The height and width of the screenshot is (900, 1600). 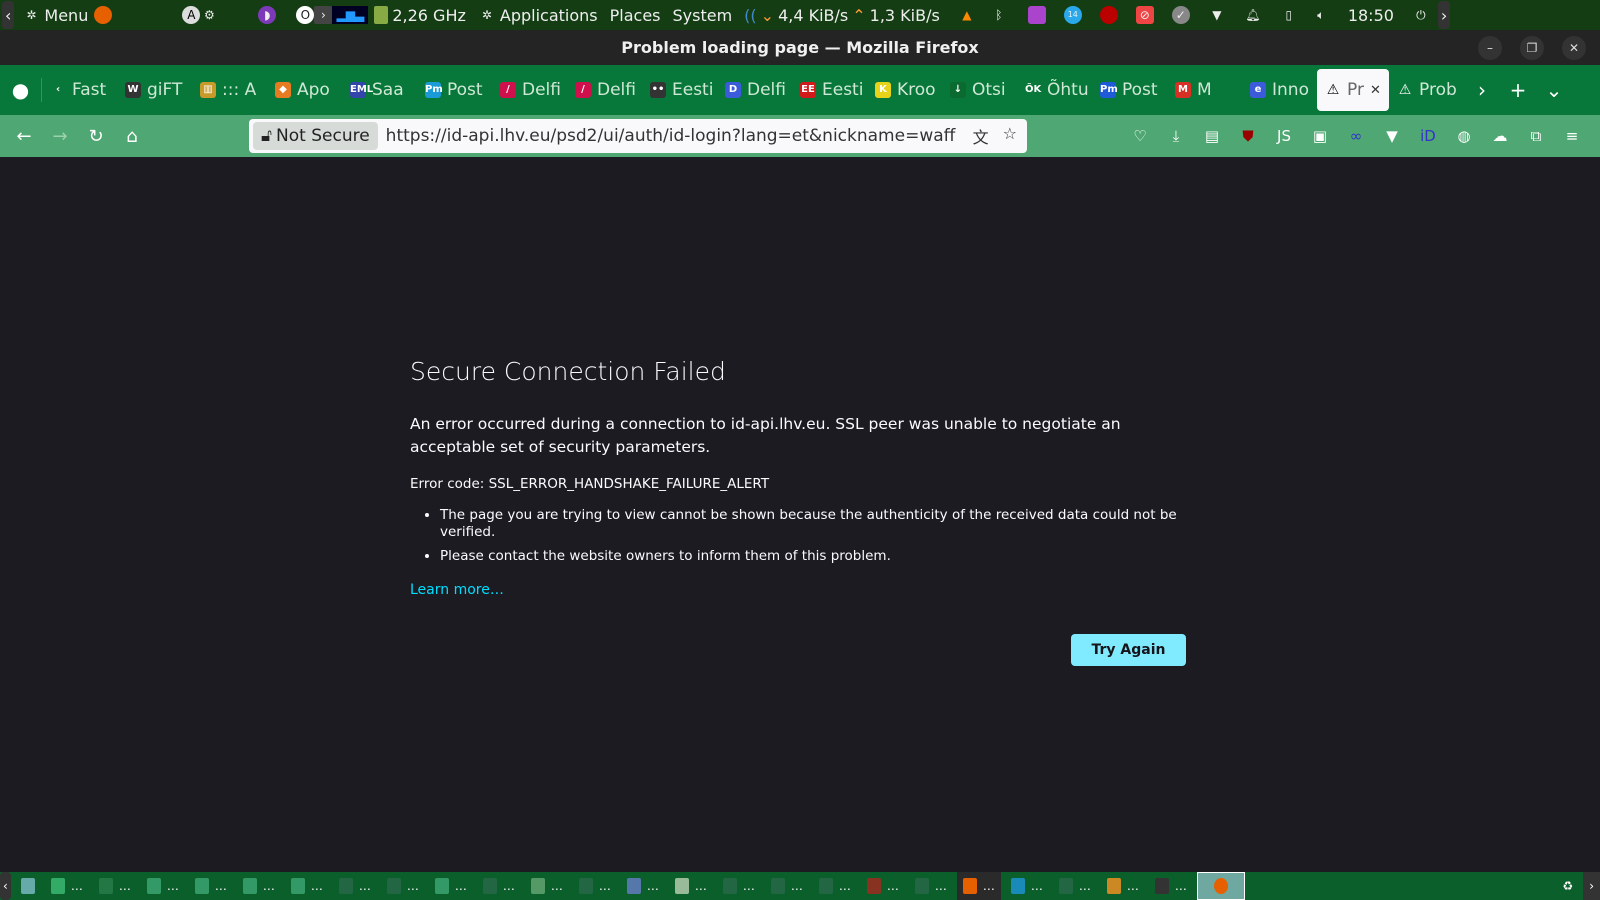 I want to click on places-menu: Places, so click(x=635, y=15).